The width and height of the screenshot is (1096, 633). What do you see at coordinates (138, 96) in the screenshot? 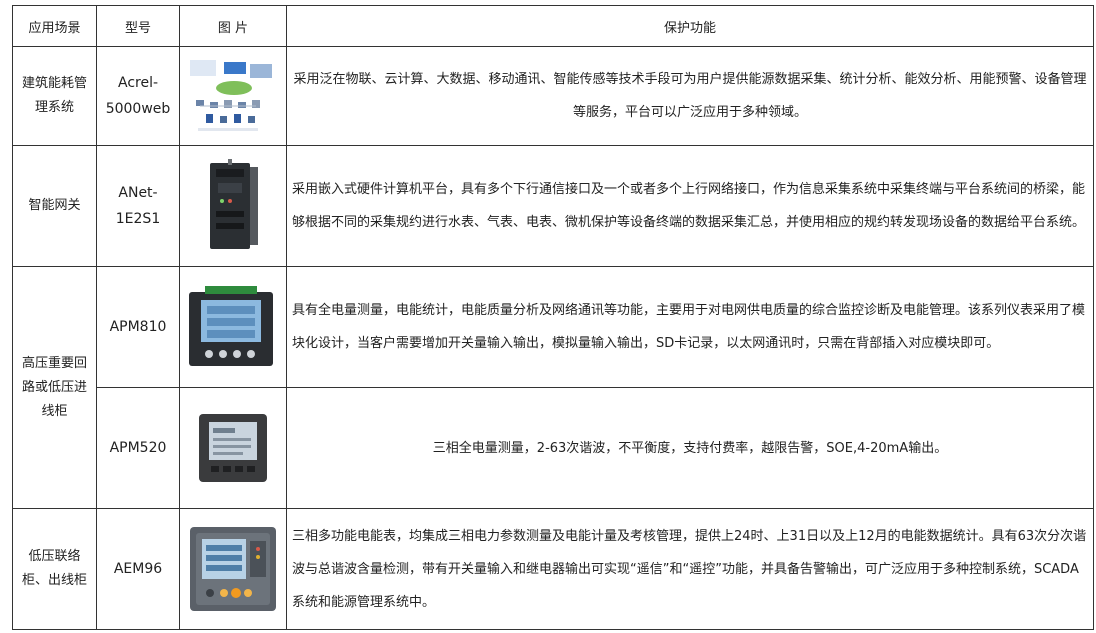
I see `model-cell: Acrel-5000web` at bounding box center [138, 96].